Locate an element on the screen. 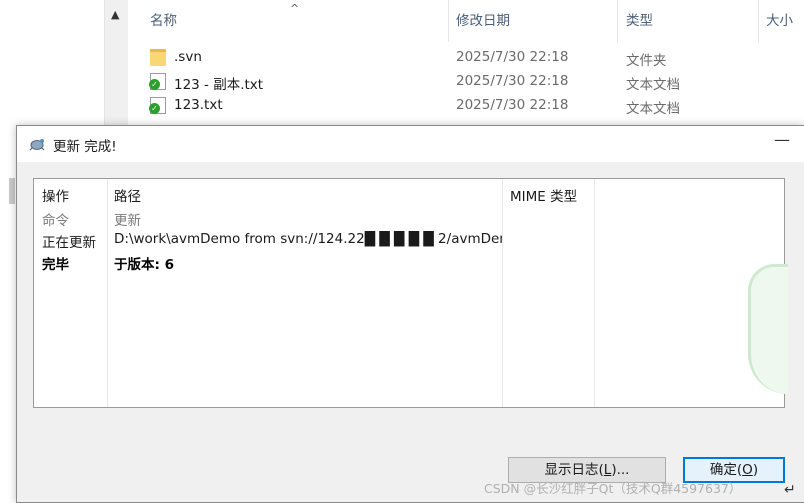 The width and height of the screenshot is (804, 503). ok-label: 确定( is located at coordinates (726, 470).